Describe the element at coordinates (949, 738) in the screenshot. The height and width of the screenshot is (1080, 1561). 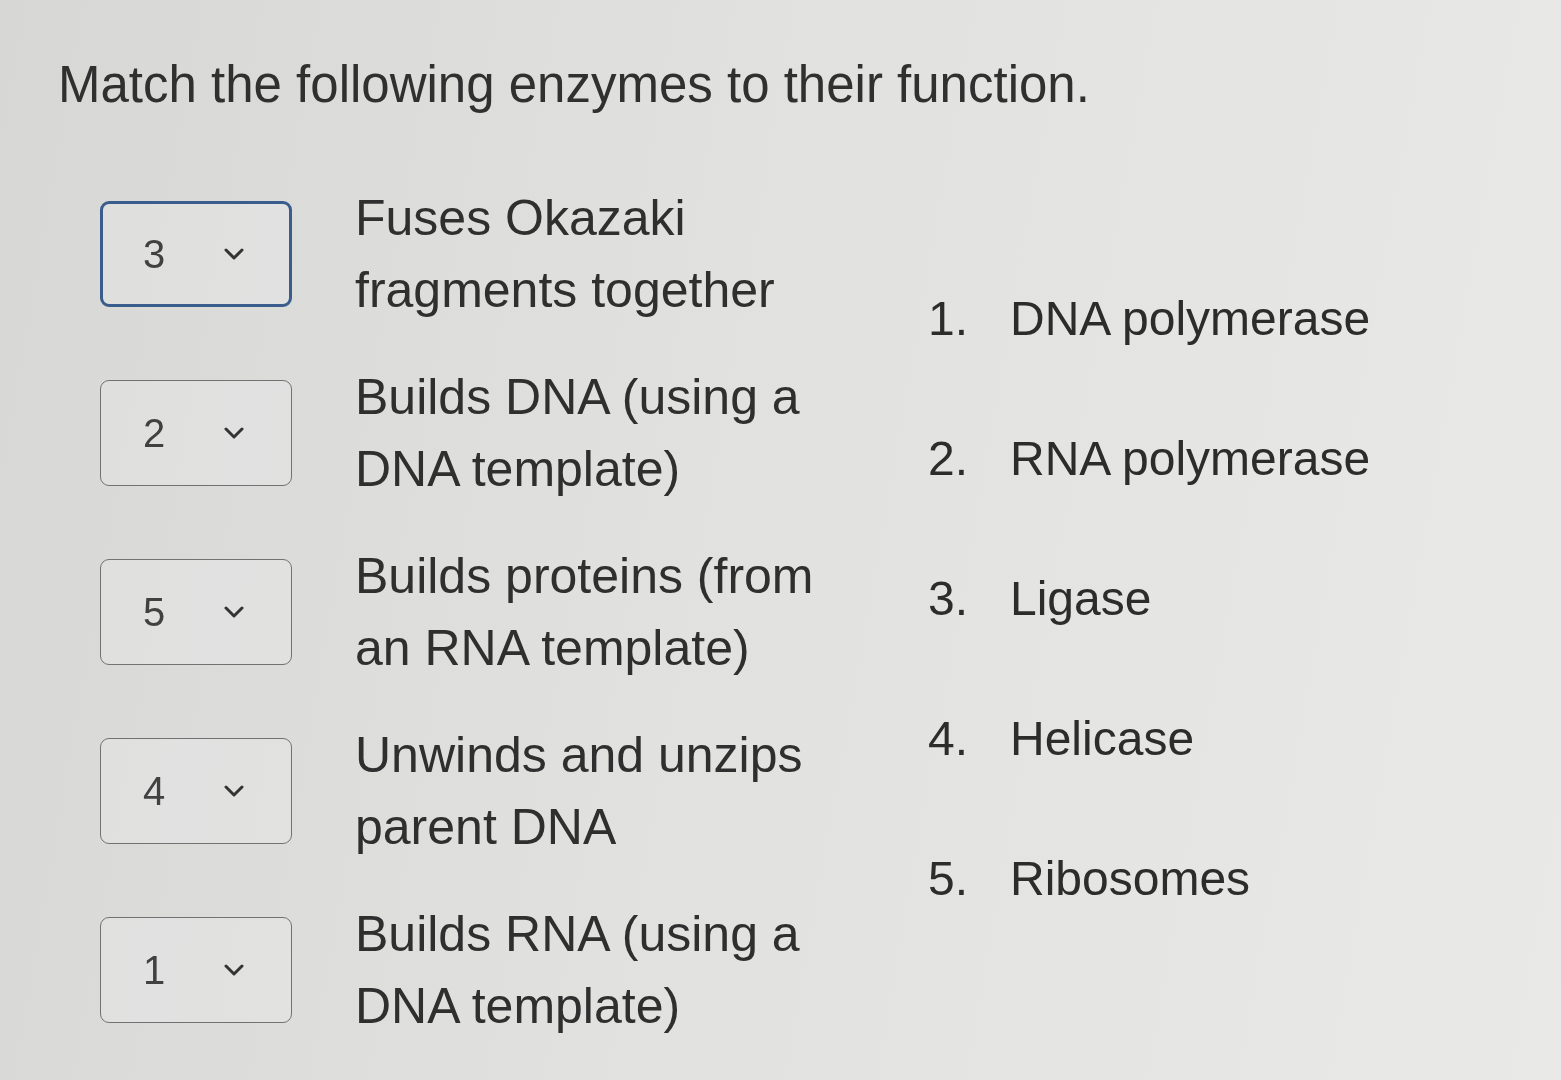
I see `list-number: 4.` at that location.